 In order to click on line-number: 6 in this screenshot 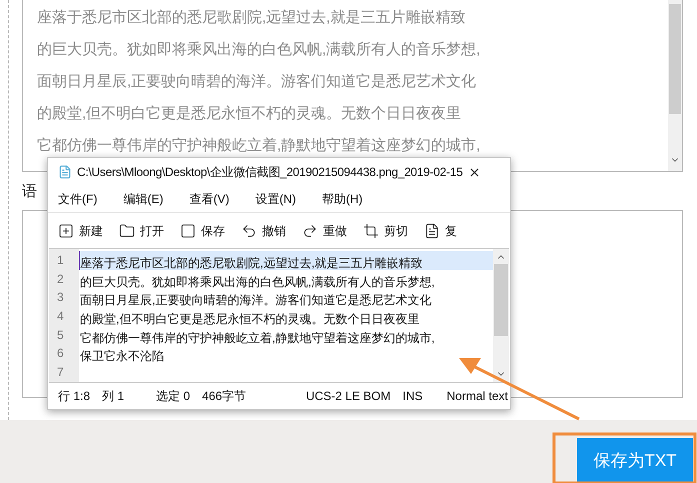, I will do `click(60, 353)`.